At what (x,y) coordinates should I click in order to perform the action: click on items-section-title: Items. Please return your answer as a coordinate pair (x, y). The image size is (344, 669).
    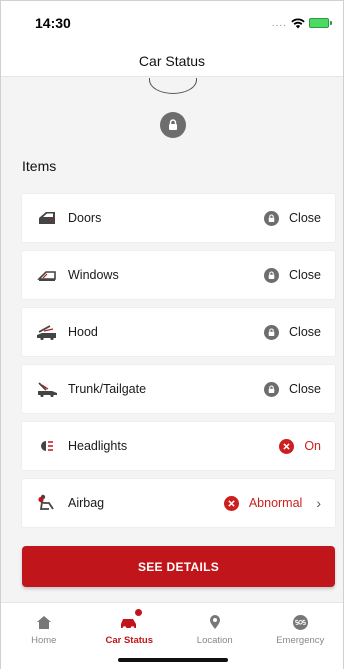
    Looking at the image, I should click on (39, 166).